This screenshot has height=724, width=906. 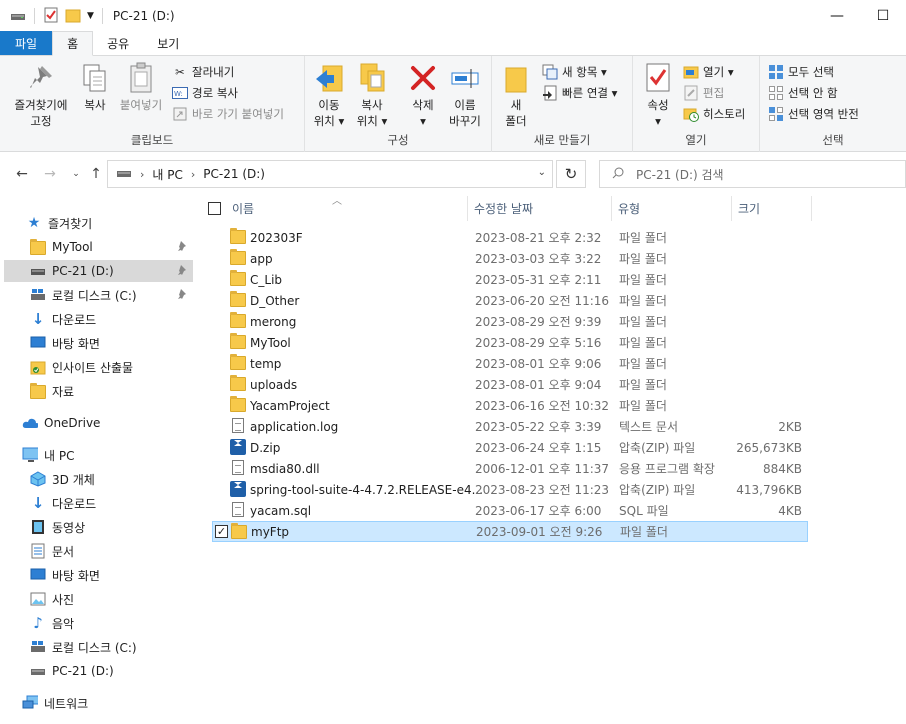 I want to click on sidebar-item-local-disk-c: 로컬 디스크 (C:), so click(x=111, y=647).